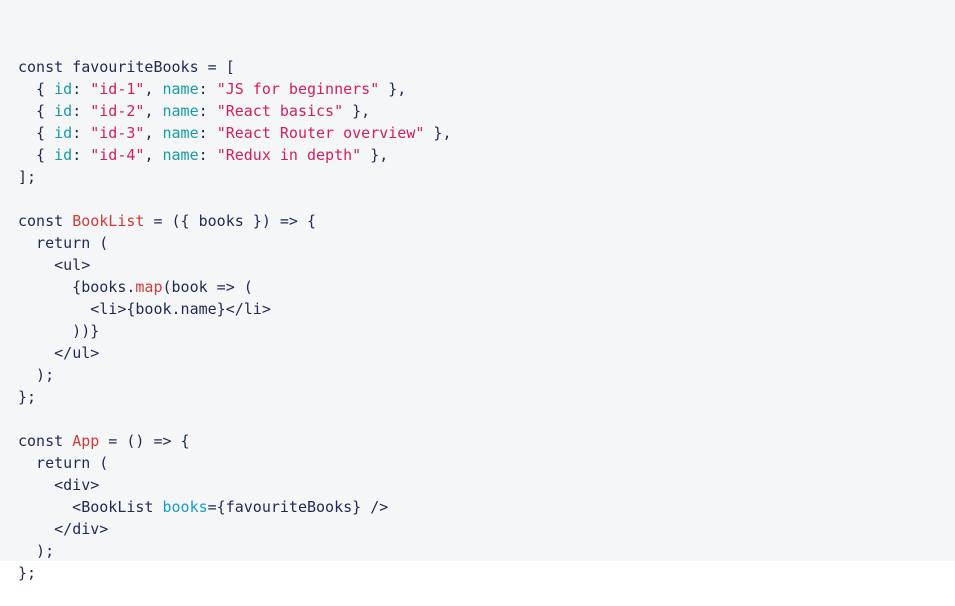  Describe the element at coordinates (486, 331) in the screenshot. I see `code-line: ))}` at that location.